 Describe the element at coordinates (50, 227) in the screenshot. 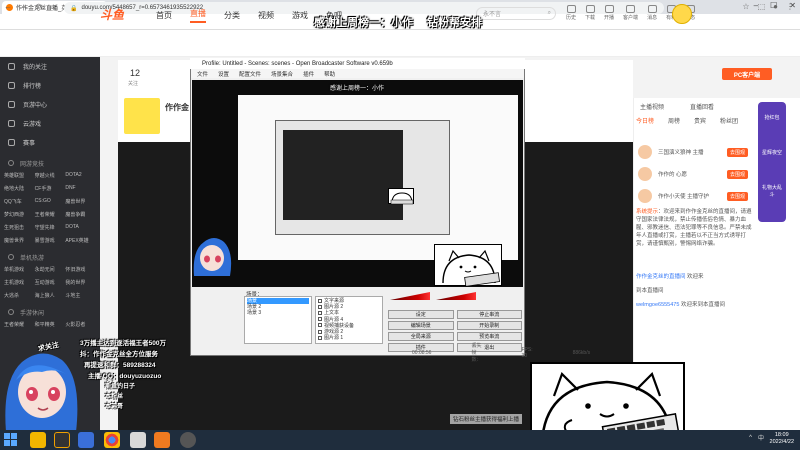

I see `category-link: 守望先锋` at that location.